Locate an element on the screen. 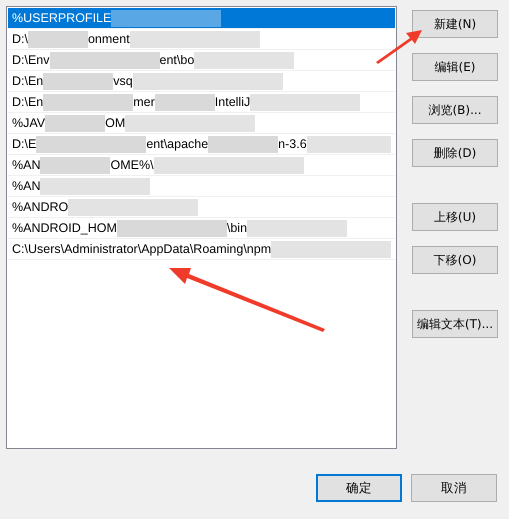 The image size is (509, 519). path-text: vsq is located at coordinates (123, 81).